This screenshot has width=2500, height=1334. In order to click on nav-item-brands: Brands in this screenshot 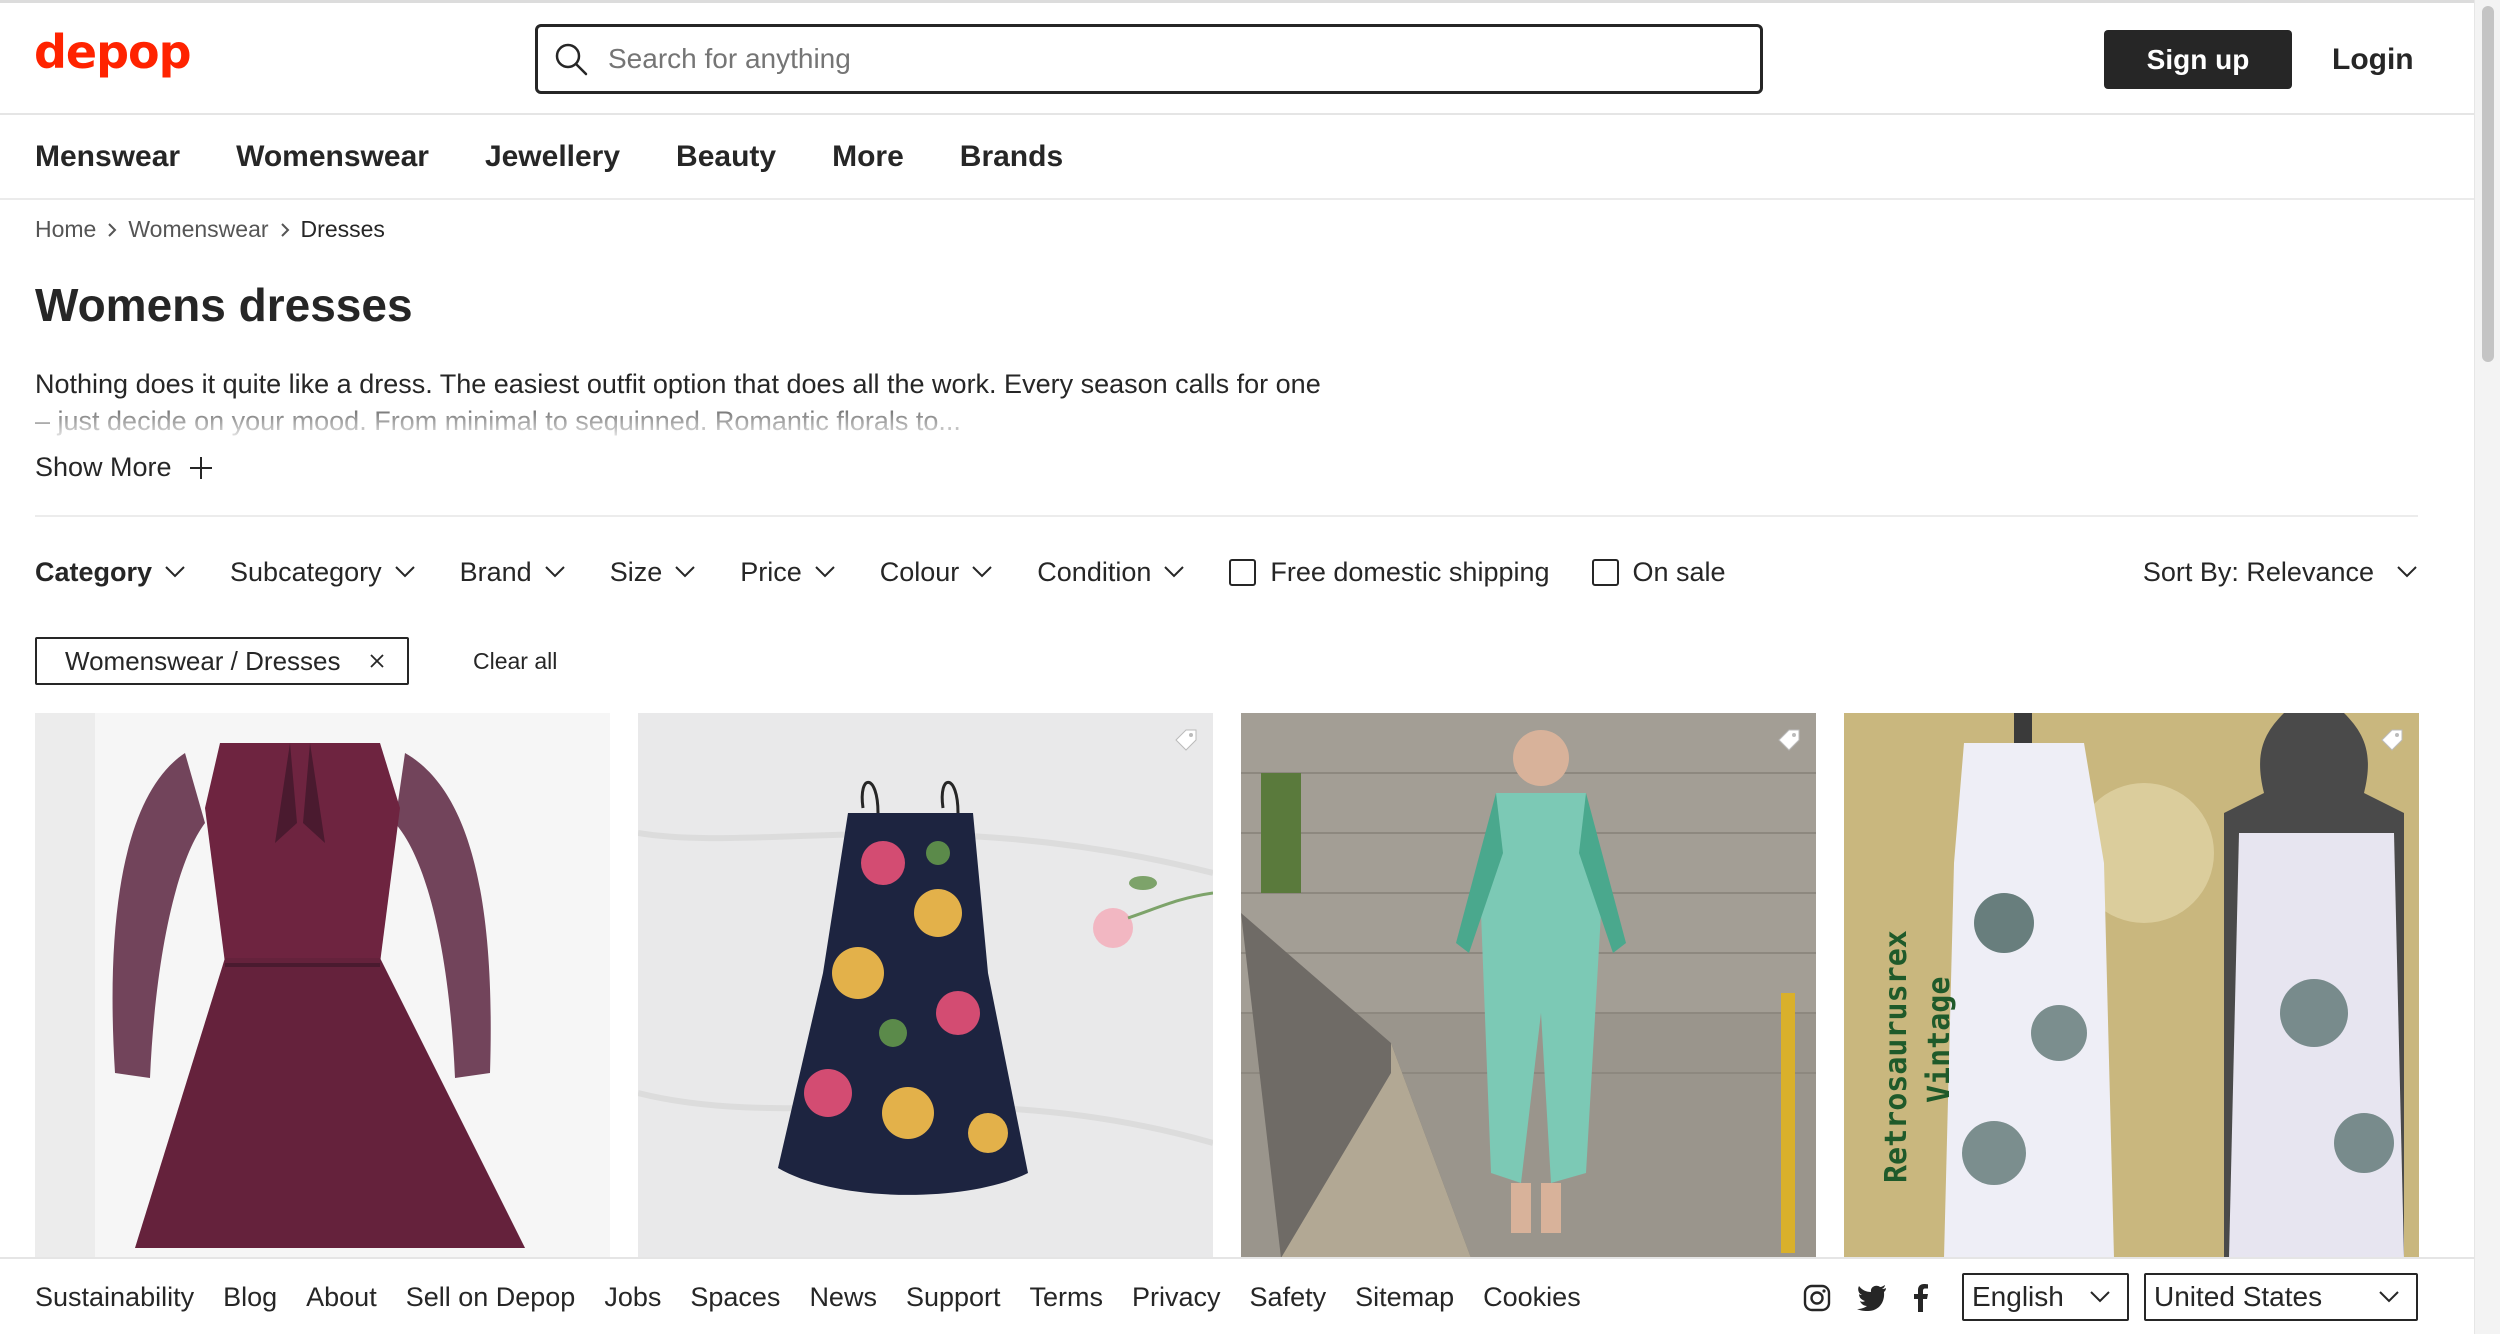, I will do `click(1011, 157)`.